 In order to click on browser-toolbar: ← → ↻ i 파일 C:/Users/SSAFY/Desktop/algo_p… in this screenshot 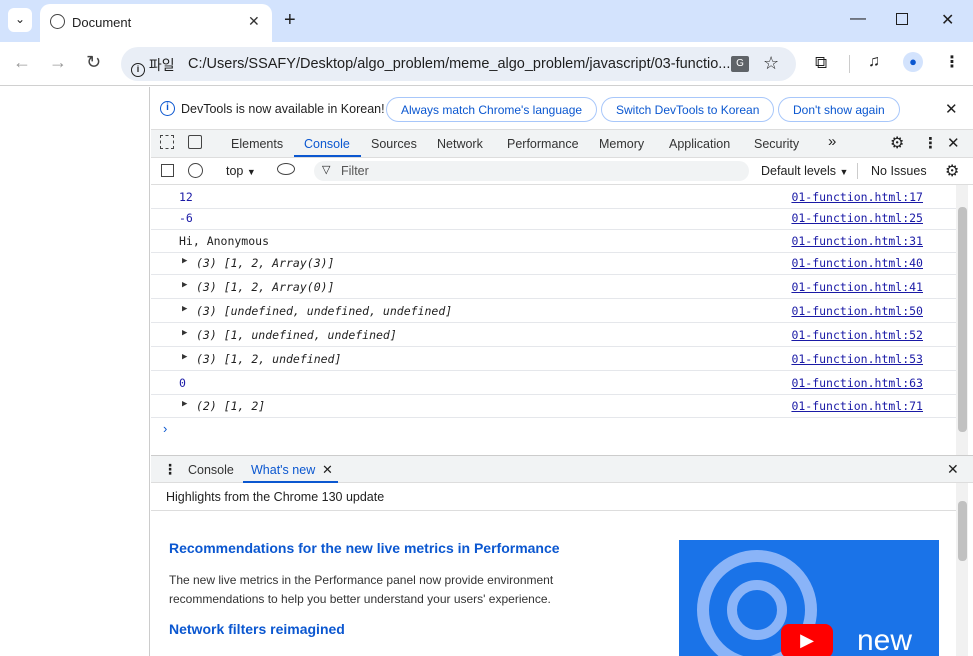, I will do `click(486, 64)`.